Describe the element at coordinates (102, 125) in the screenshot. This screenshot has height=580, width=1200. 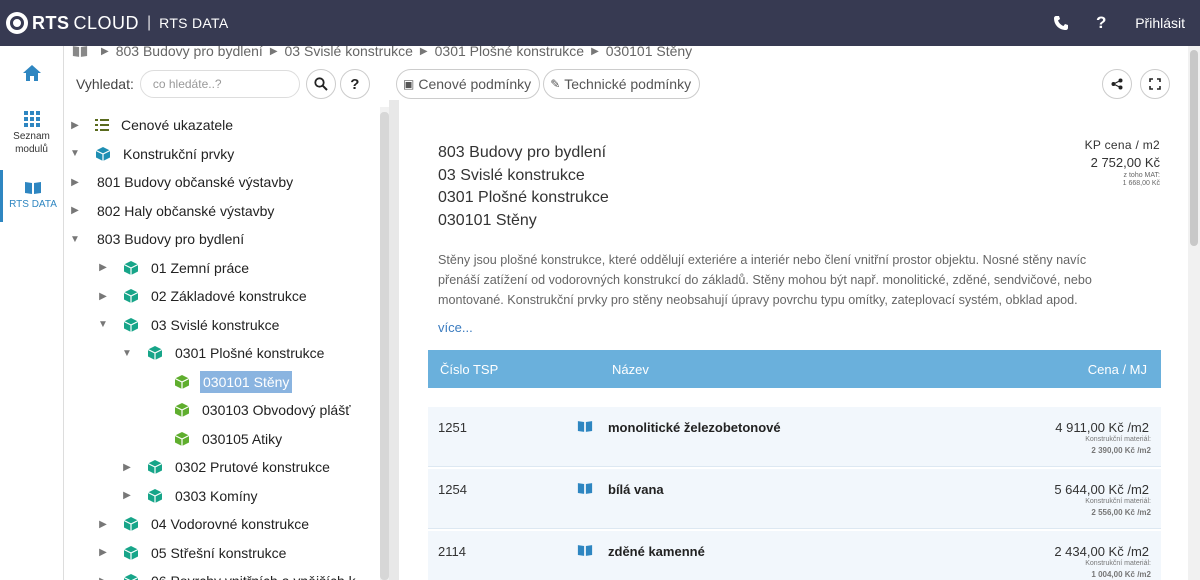
I see `list-icon` at that location.